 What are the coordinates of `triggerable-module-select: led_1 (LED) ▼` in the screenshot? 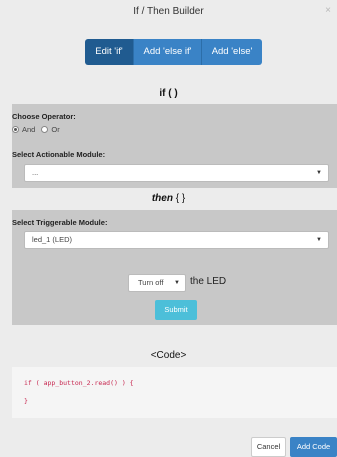 It's located at (176, 240).